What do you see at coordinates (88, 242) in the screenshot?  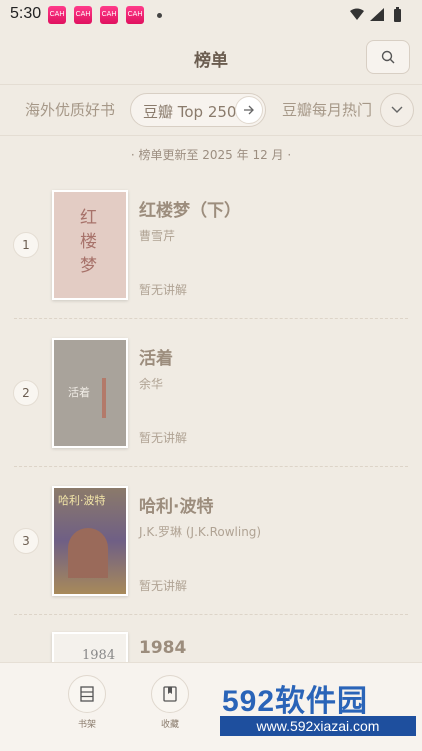 I see `cover-text: 红楼梦` at bounding box center [88, 242].